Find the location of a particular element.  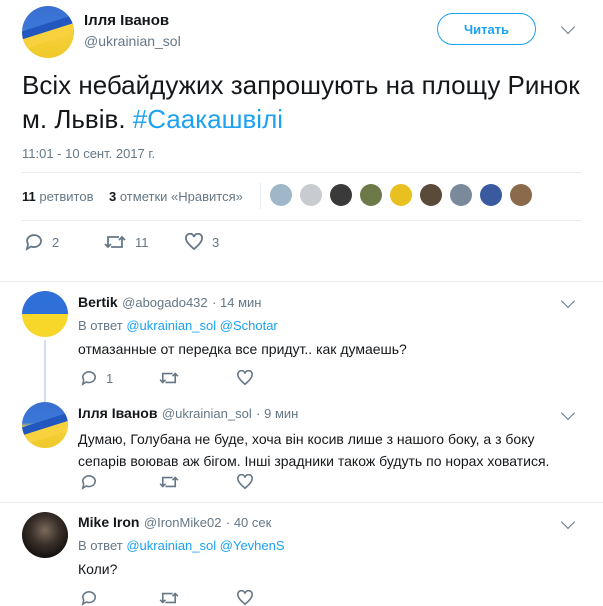

retweet-count: 11 is located at coordinates (142, 242).